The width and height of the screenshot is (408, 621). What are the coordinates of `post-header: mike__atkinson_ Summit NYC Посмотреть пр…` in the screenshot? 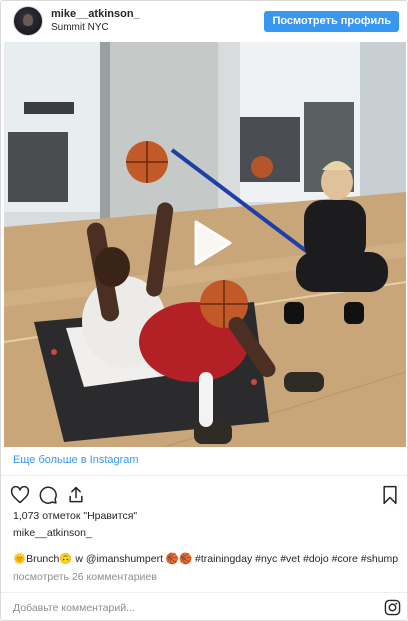 It's located at (204, 21).